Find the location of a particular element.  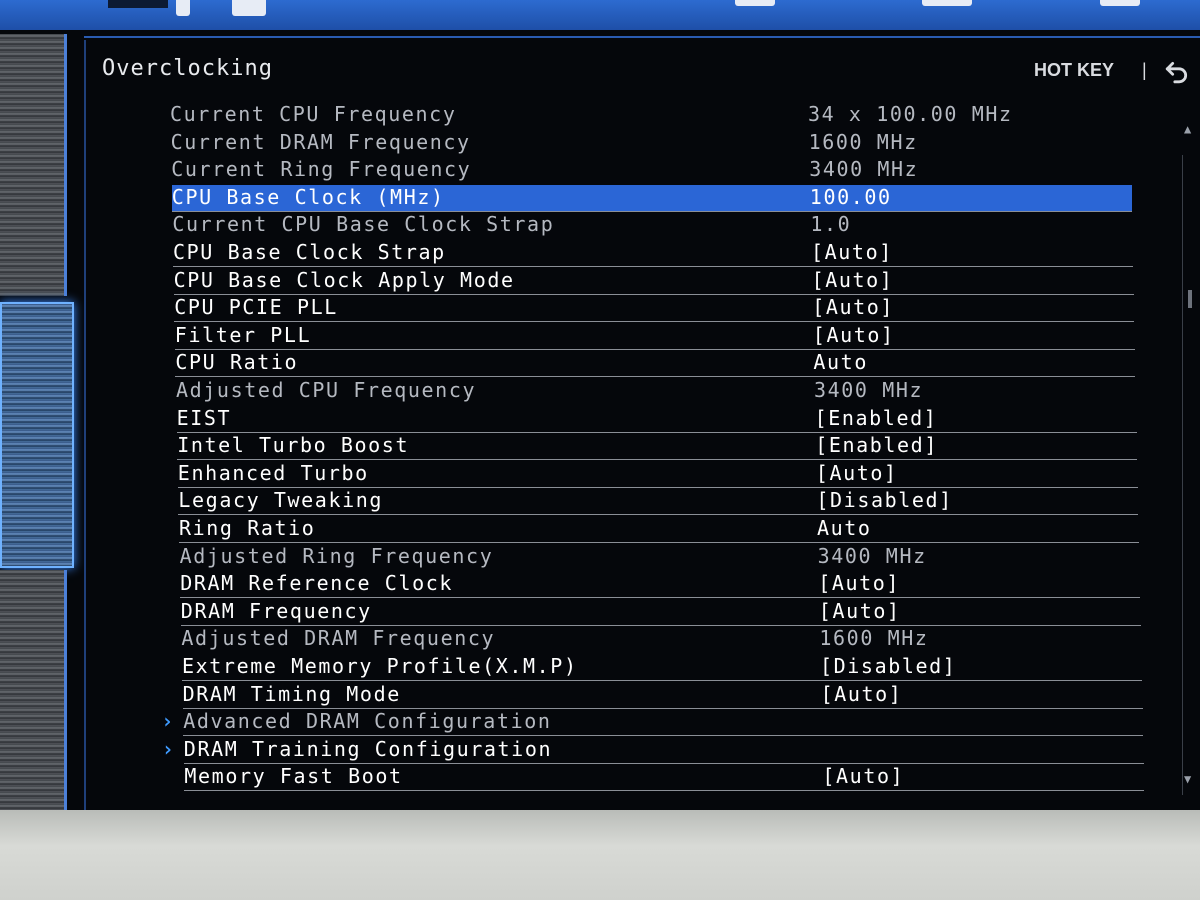

submenu-row: › Advanced DRAM Configuration is located at coordinates (652, 723).